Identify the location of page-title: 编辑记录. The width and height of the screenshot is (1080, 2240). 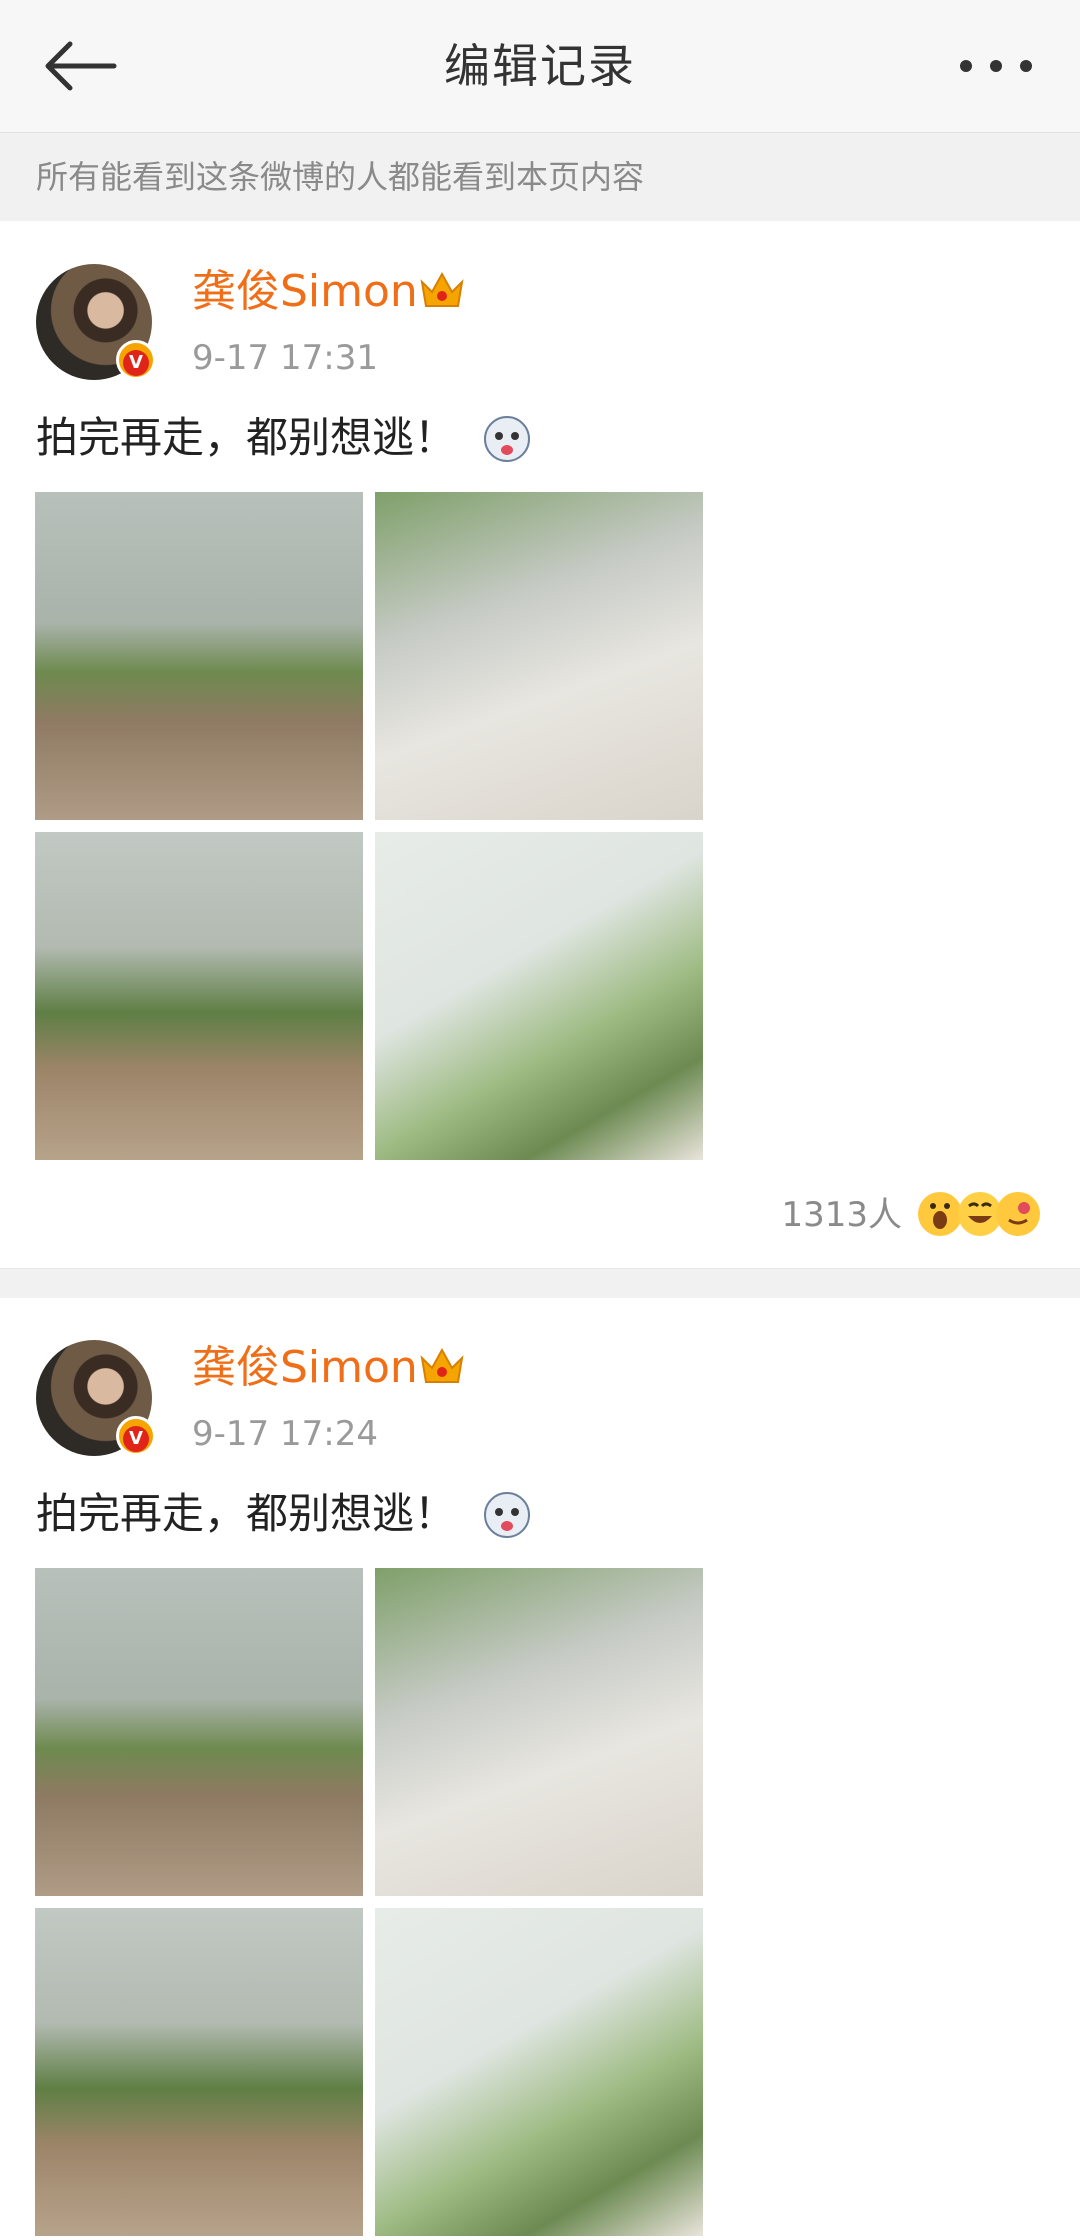
(540, 66).